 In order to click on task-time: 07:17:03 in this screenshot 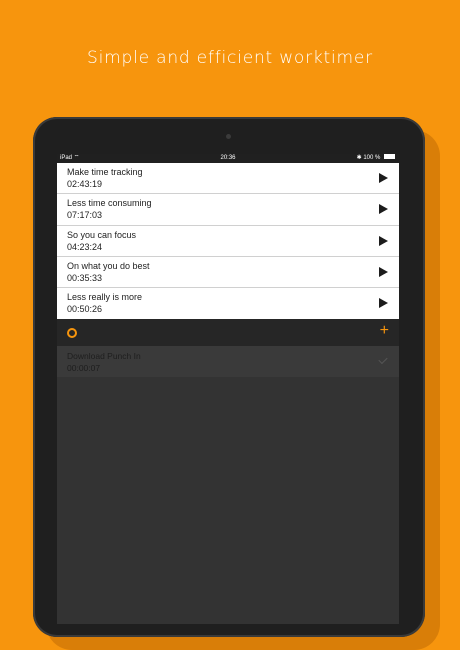, I will do `click(85, 215)`.